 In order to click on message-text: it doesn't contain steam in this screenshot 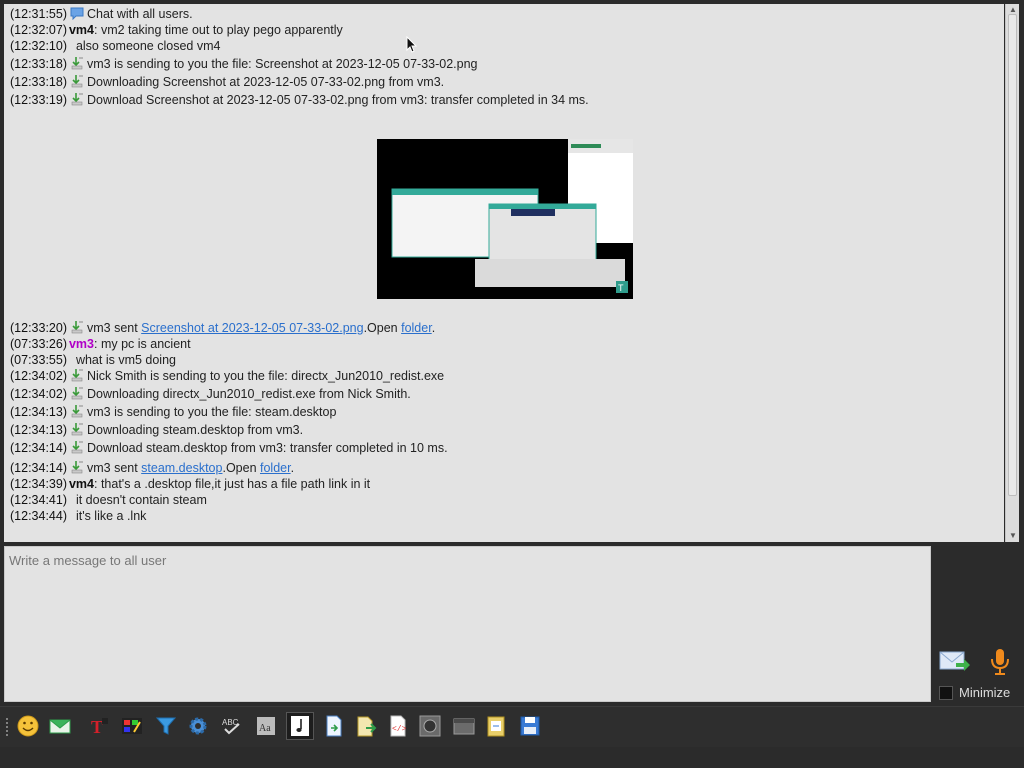, I will do `click(141, 500)`.